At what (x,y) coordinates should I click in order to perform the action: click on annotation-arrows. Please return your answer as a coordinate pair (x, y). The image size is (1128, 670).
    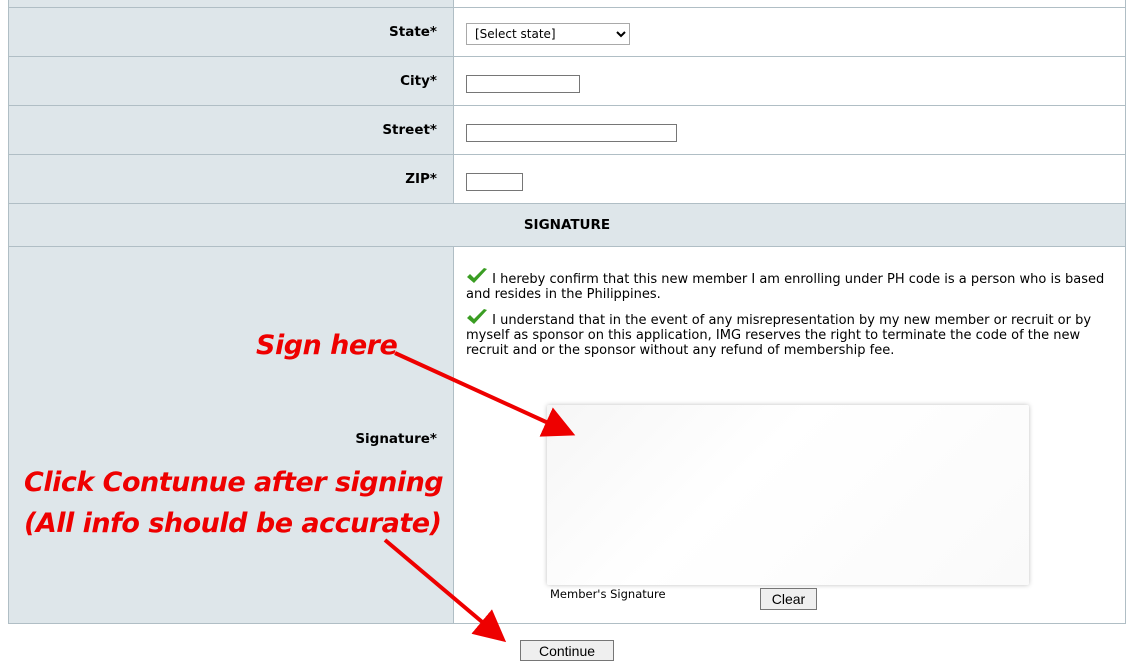
    Looking at the image, I should click on (479, 497).